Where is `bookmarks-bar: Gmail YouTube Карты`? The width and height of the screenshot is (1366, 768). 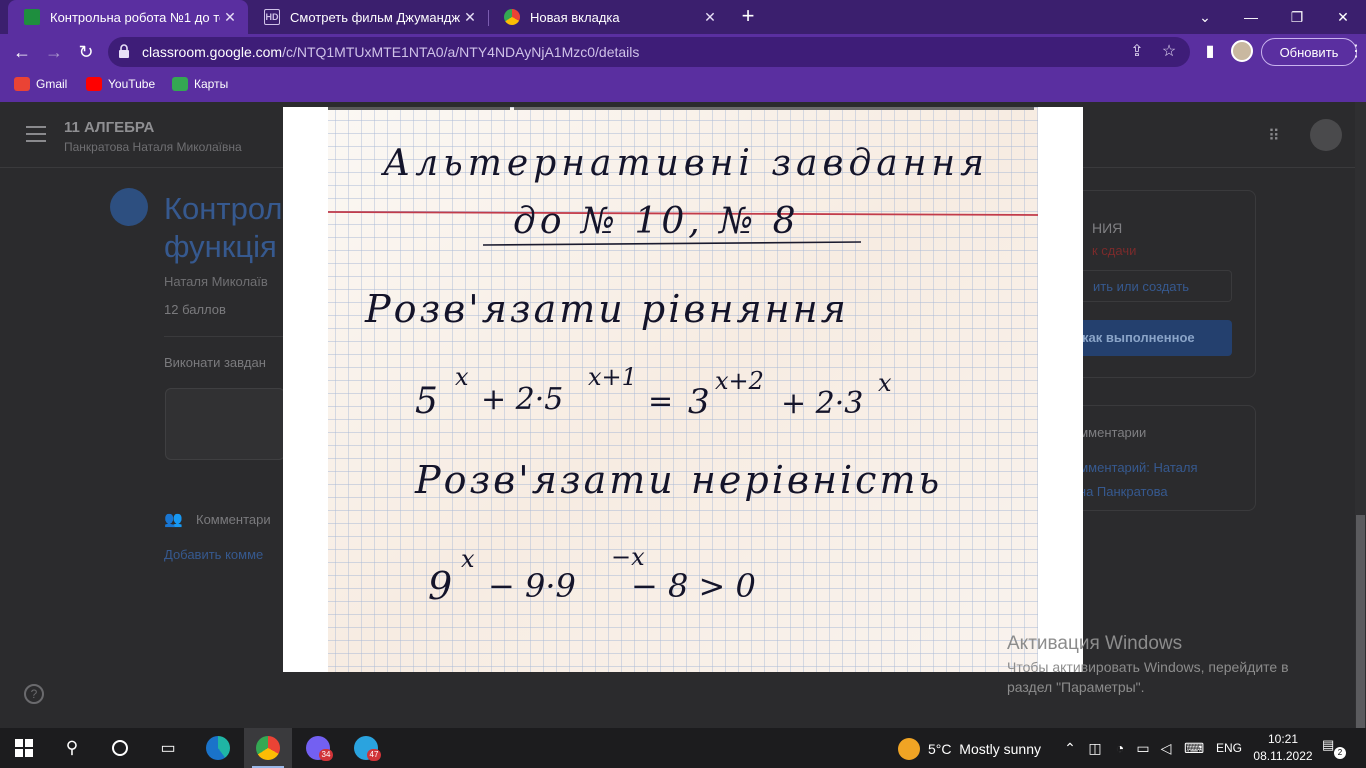
bookmarks-bar: Gmail YouTube Карты is located at coordinates (683, 86).